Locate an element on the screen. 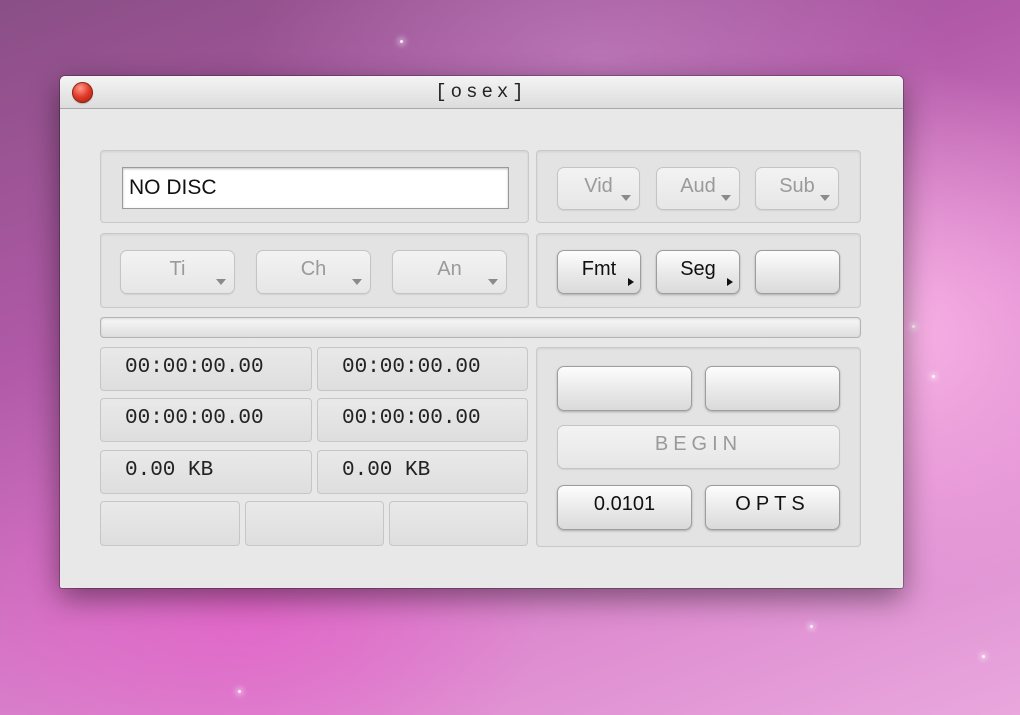 Image resolution: width=1020 pixels, height=715 pixels. audio-popup: Aud is located at coordinates (698, 188).